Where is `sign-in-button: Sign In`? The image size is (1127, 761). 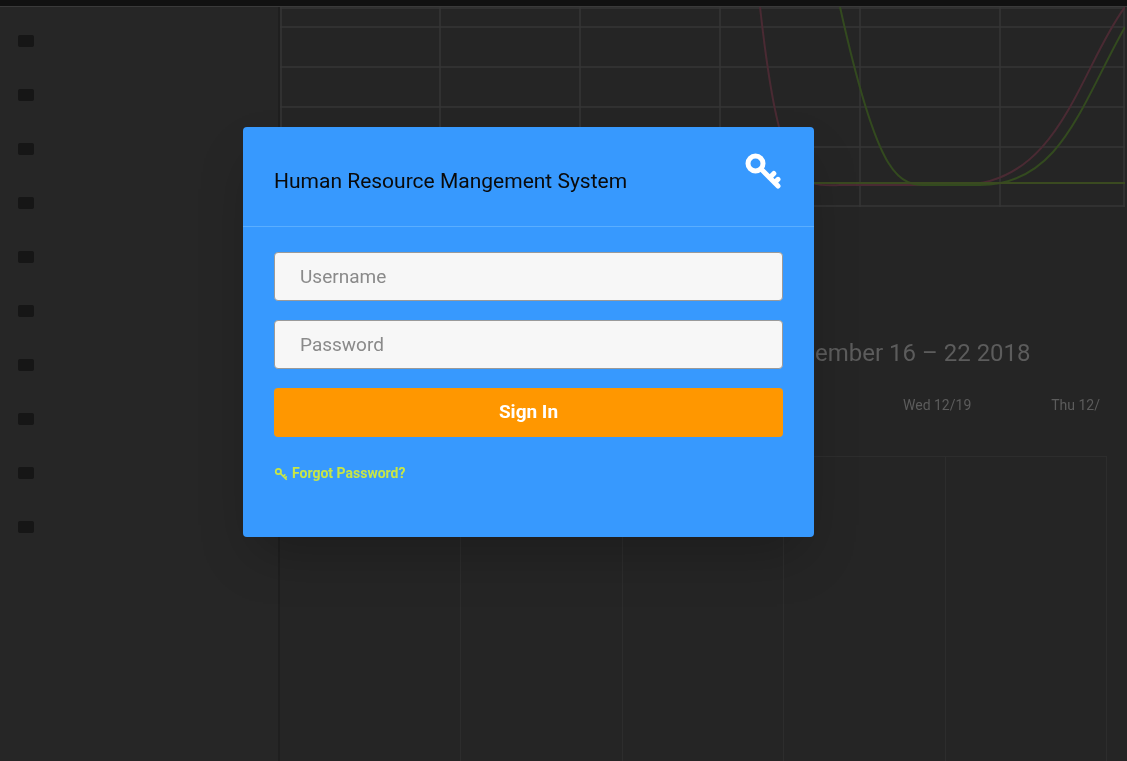
sign-in-button: Sign In is located at coordinates (528, 412).